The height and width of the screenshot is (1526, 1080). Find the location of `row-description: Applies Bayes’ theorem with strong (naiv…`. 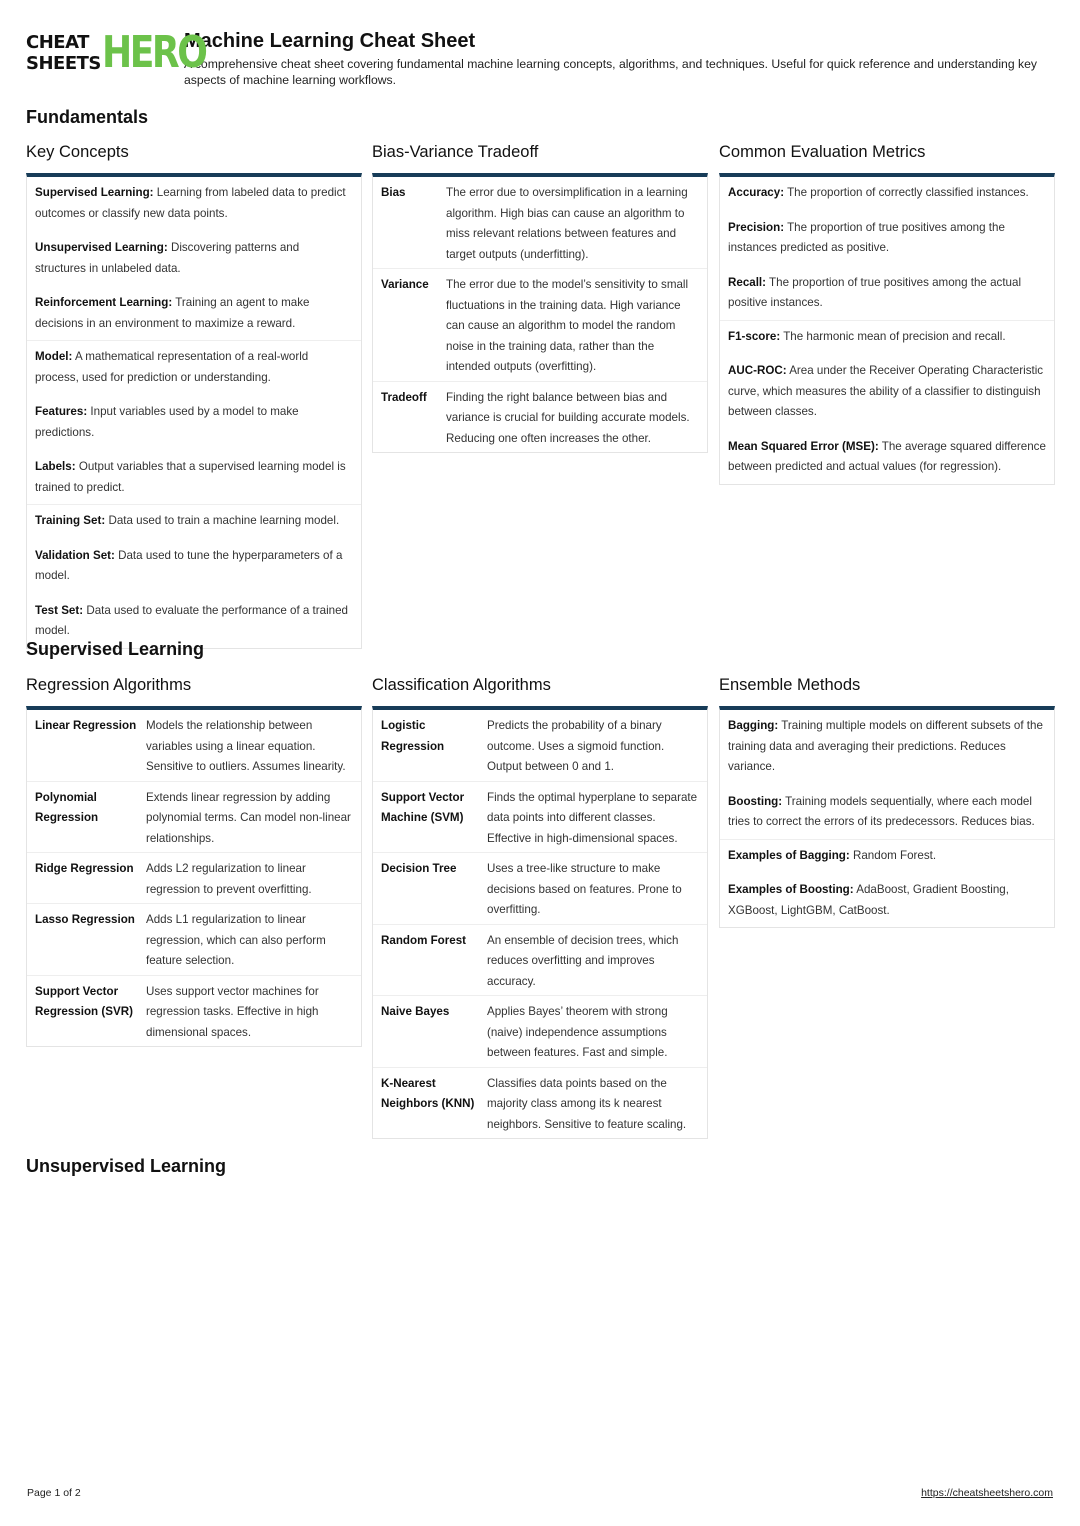

row-description: Applies Bayes’ theorem with strong (naiv… is located at coordinates (577, 1032).